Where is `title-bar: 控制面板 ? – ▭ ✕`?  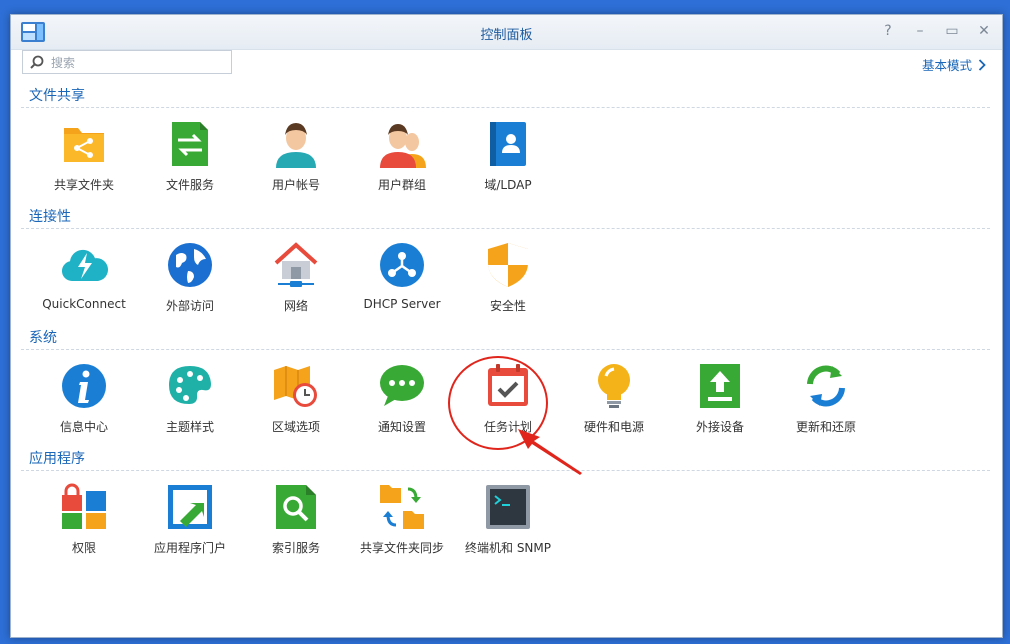
title-bar: 控制面板 ? – ▭ ✕ is located at coordinates (506, 32).